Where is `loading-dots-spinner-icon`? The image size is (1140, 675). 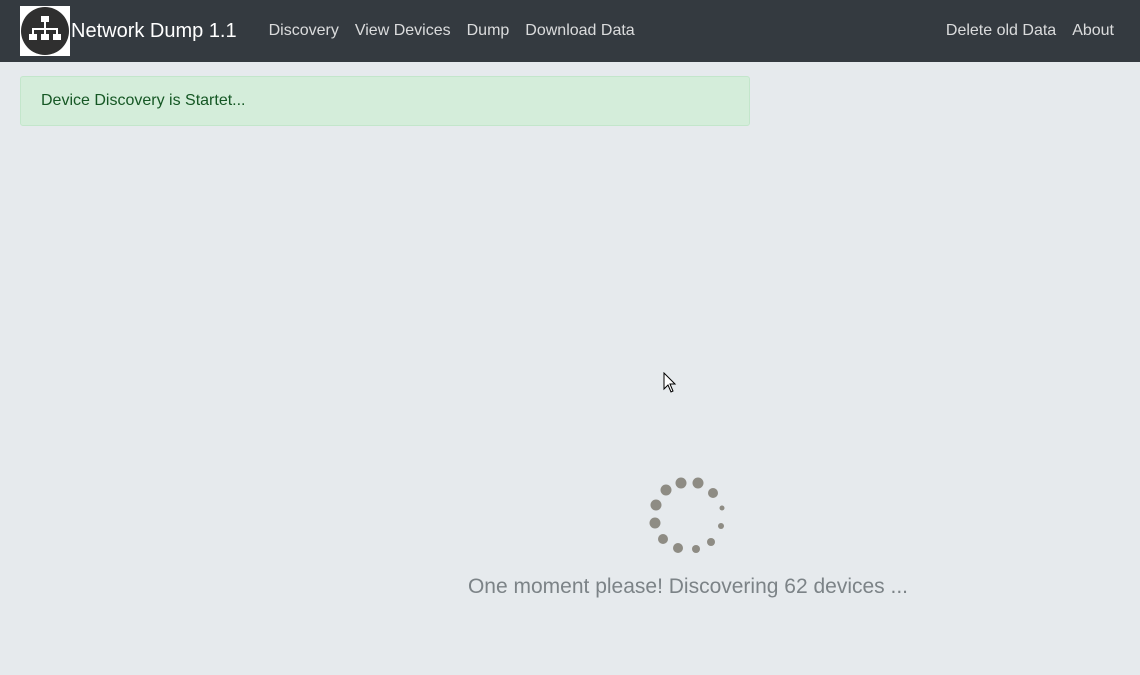 loading-dots-spinner-icon is located at coordinates (688, 515).